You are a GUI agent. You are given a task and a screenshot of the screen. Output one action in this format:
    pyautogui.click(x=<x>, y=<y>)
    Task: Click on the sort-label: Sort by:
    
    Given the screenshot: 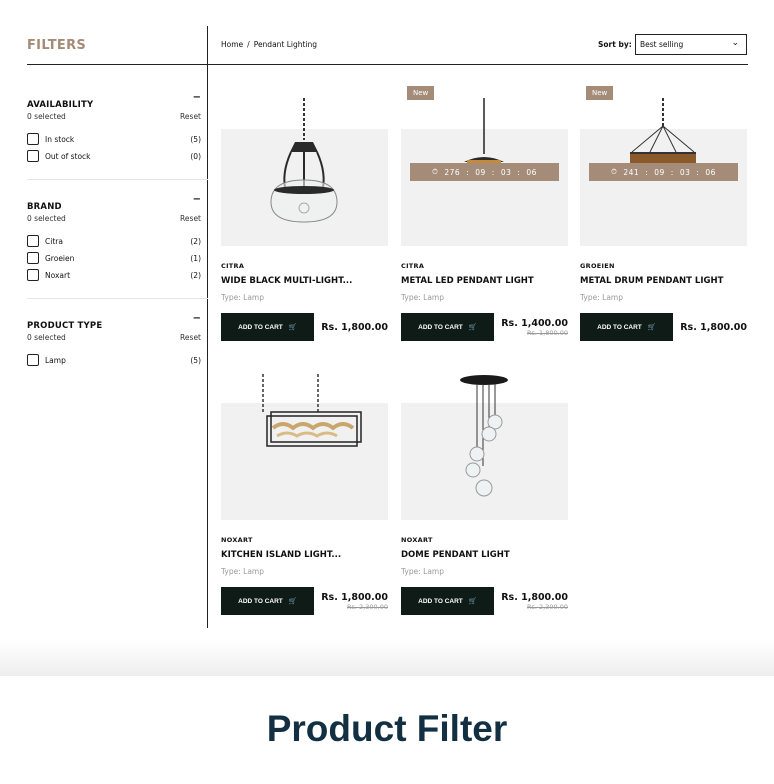 What is the action you would take?
    pyautogui.click(x=615, y=44)
    